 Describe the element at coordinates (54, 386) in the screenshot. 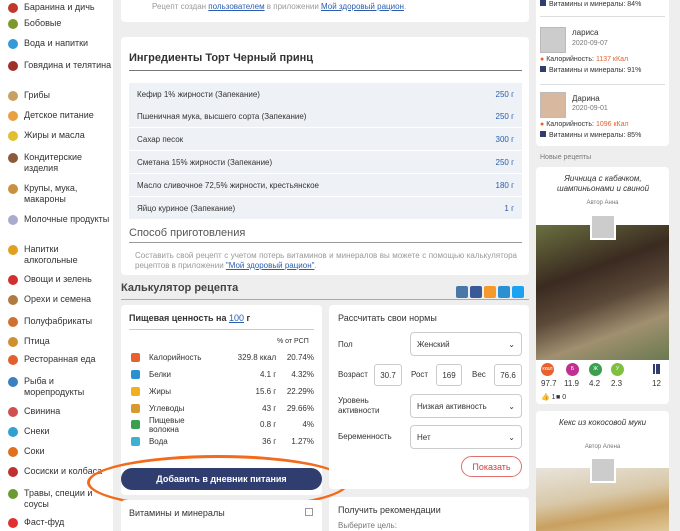

I see `sidebar-item-label: Рыба и морепродукты` at that location.